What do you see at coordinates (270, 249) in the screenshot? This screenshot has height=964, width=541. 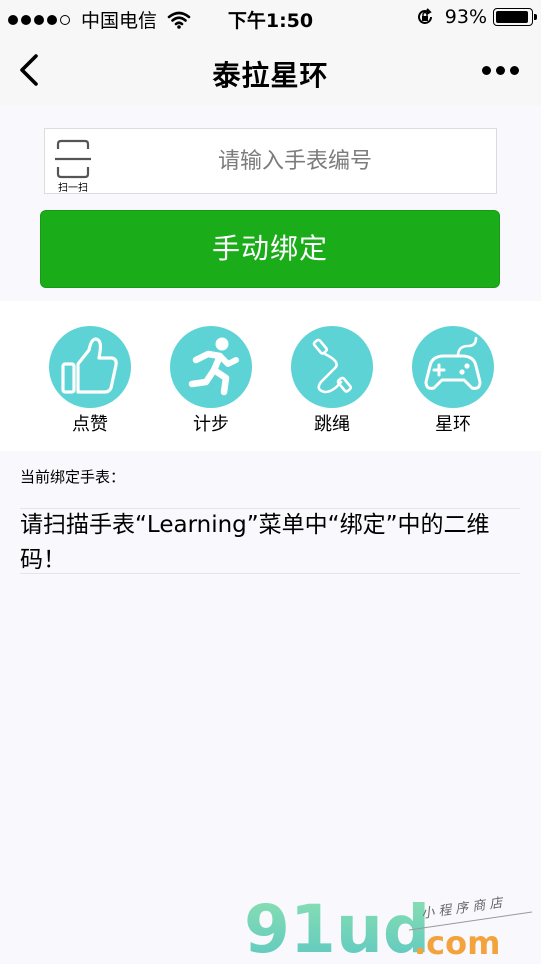 I see `manual-bind-button: 手动绑定` at bounding box center [270, 249].